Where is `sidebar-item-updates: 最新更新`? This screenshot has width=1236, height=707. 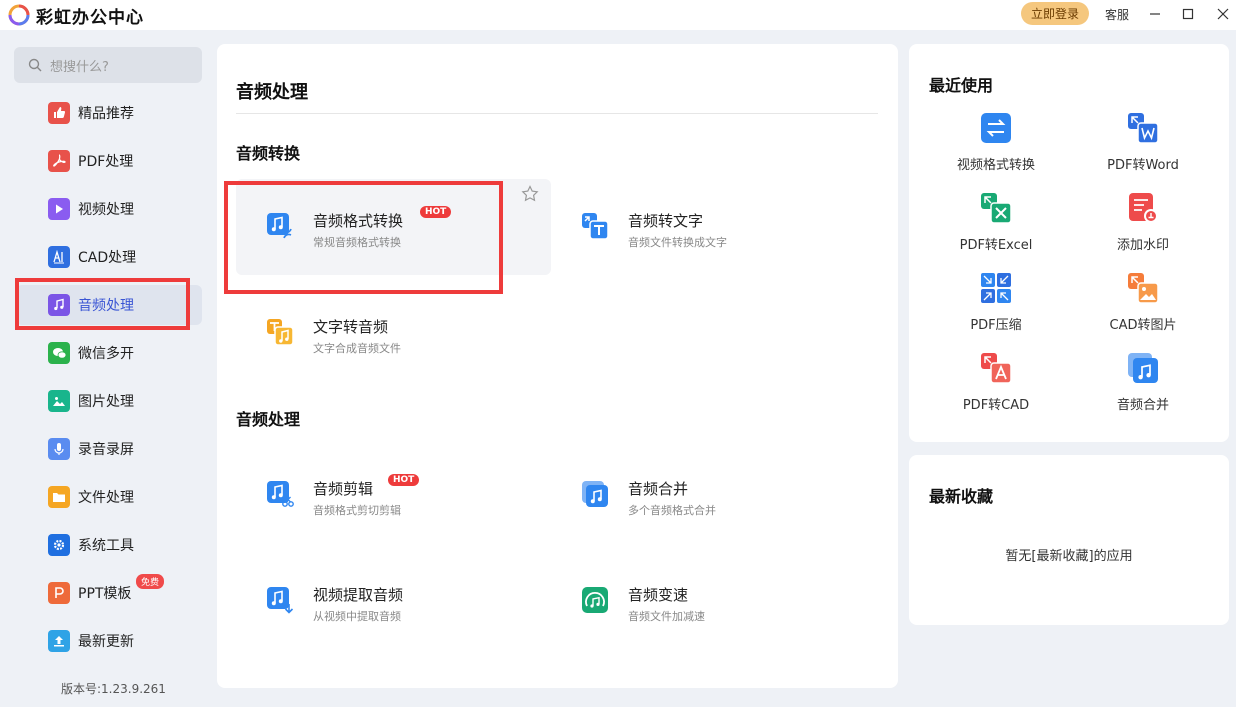
sidebar-item-updates: 最新更新 is located at coordinates (109, 641).